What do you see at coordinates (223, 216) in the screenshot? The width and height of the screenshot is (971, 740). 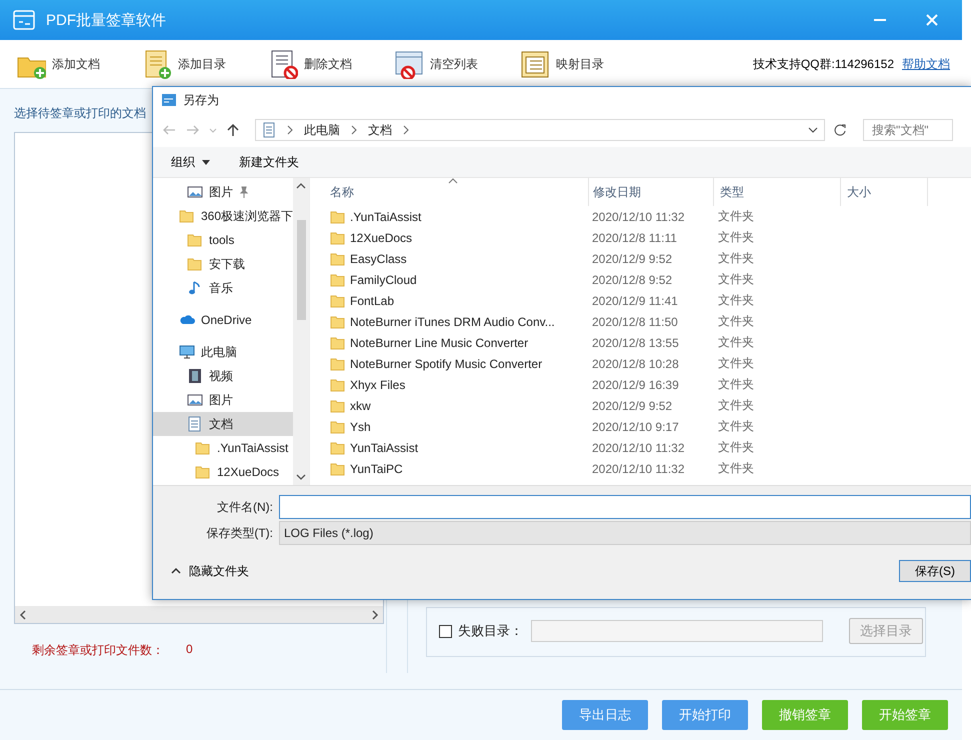 I see `nav-item: 360极速浏览器下` at bounding box center [223, 216].